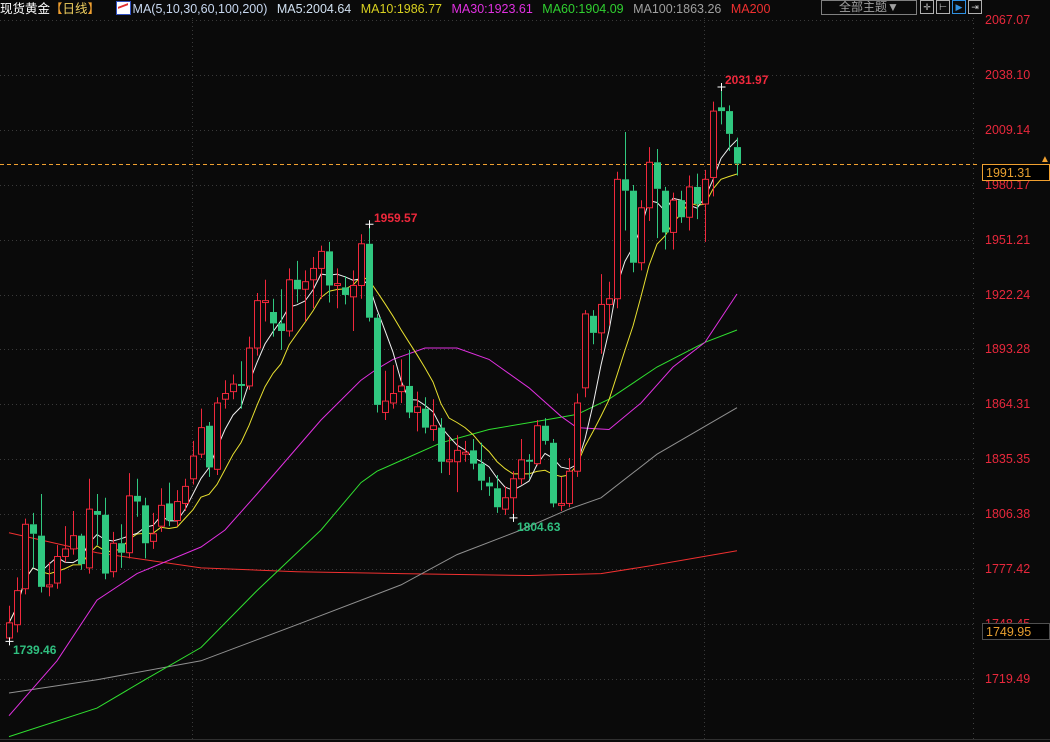 This screenshot has width=1050, height=742. Describe the element at coordinates (1008, 239) in the screenshot. I see `price-tick-label: 1951.21` at that location.